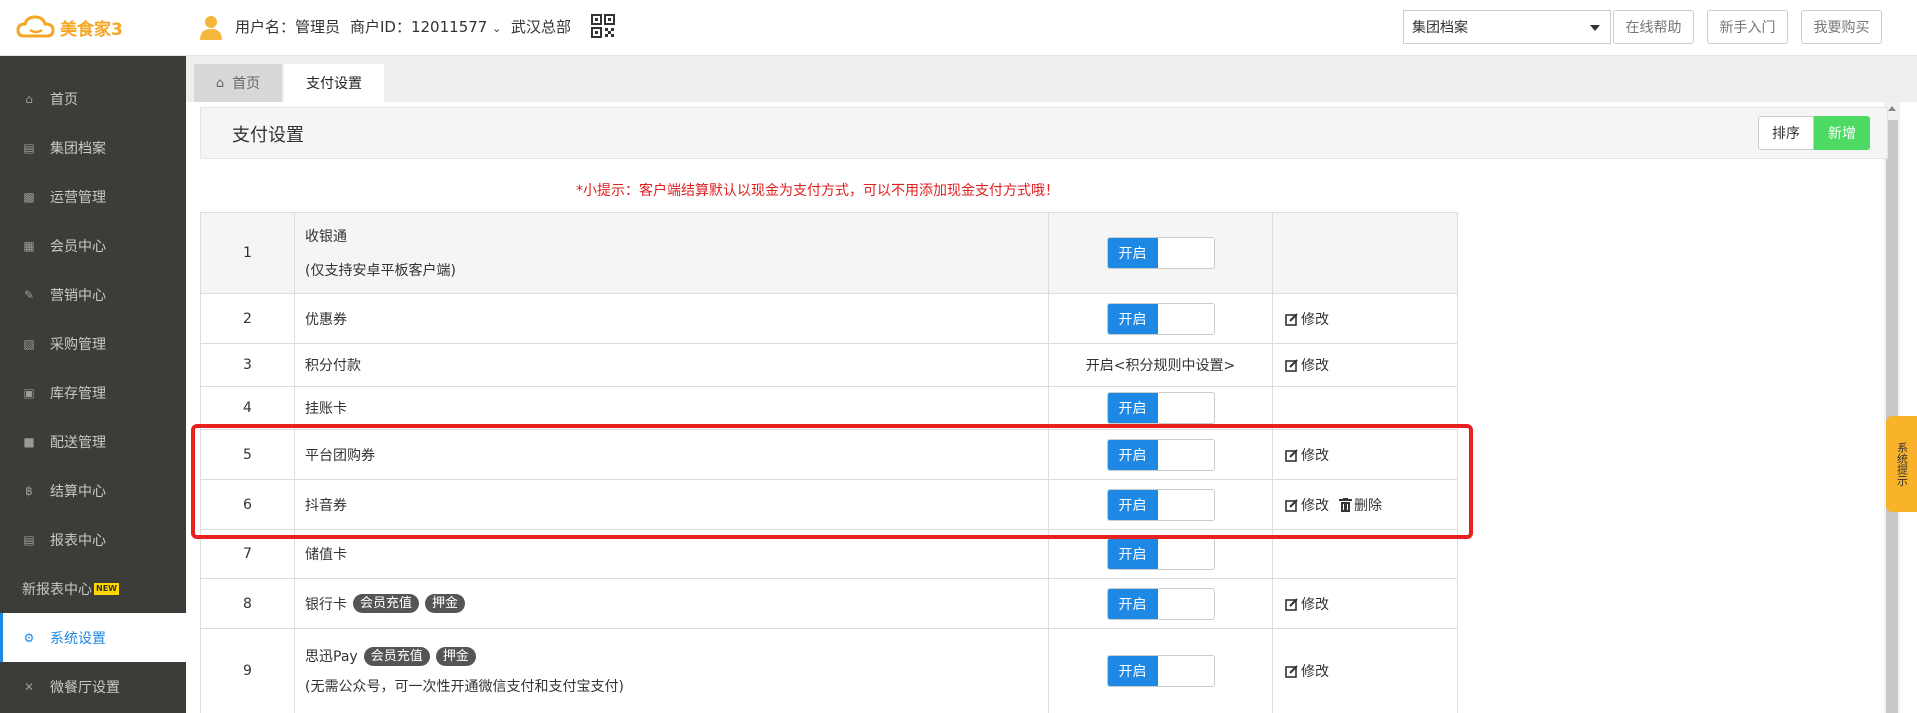 The height and width of the screenshot is (713, 1917). What do you see at coordinates (93, 245) in the screenshot?
I see `sidebar-item-members: ▦ 会员中心` at bounding box center [93, 245].